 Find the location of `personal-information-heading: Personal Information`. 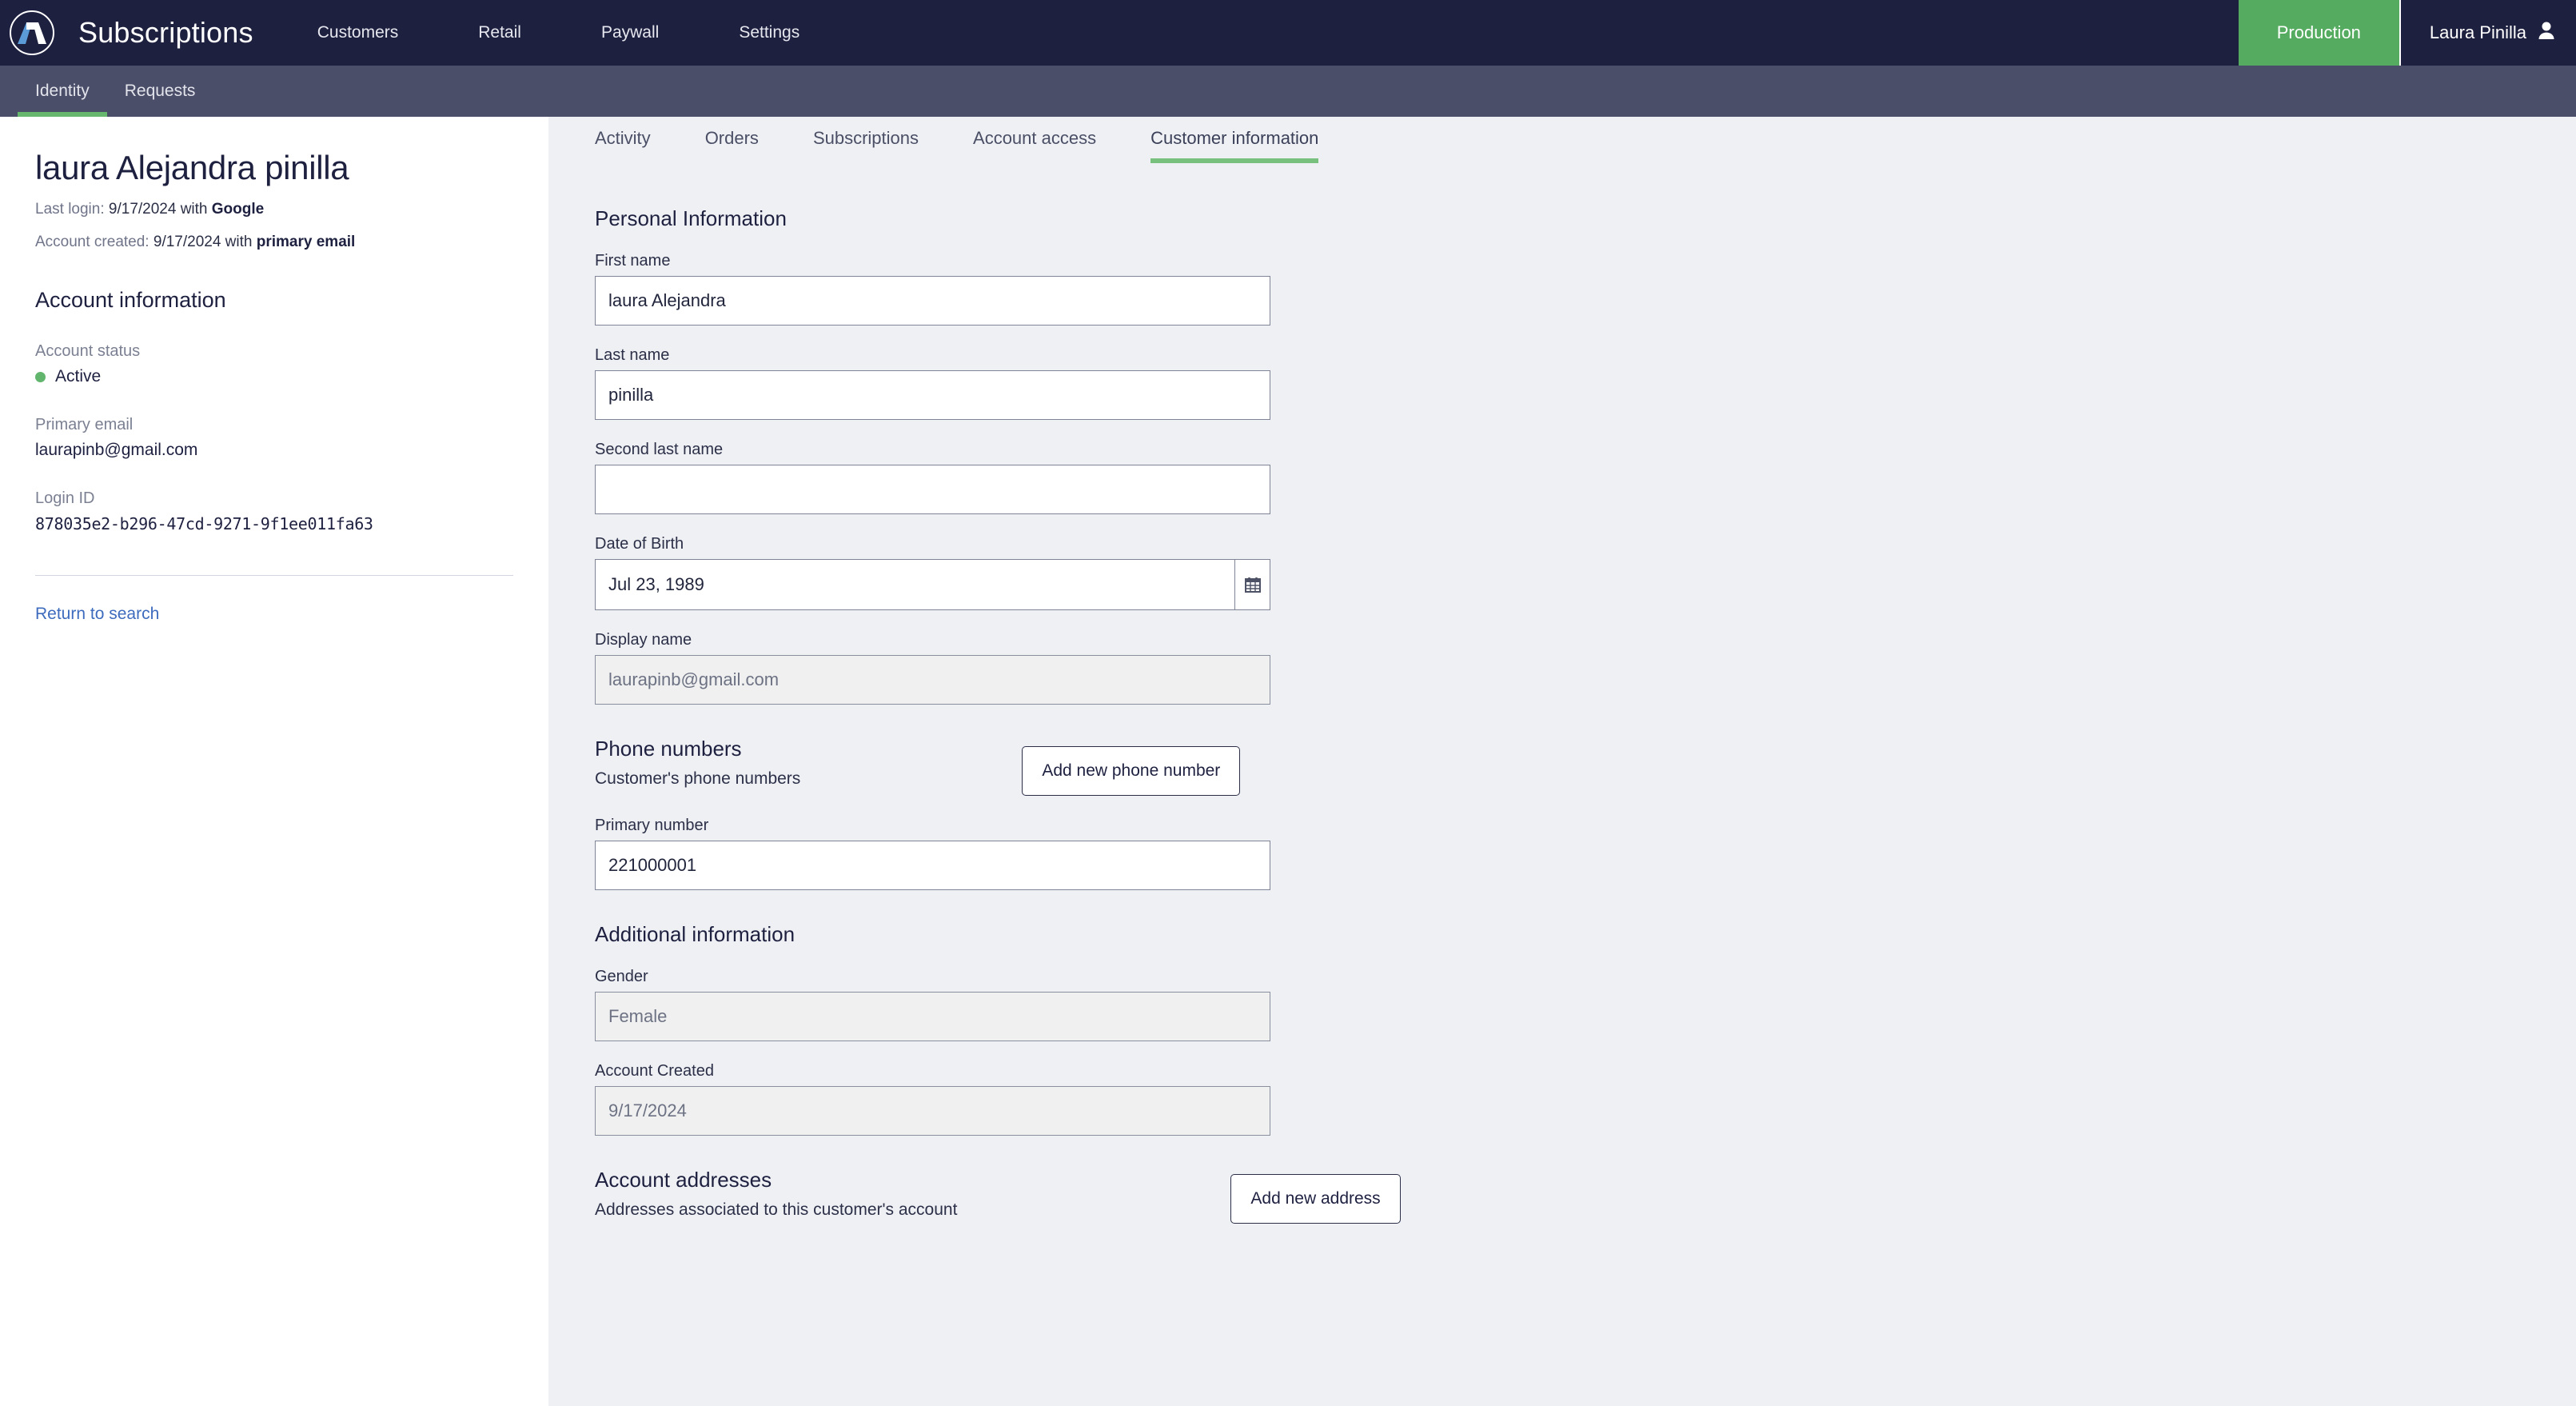

personal-information-heading: Personal Information is located at coordinates (691, 218).